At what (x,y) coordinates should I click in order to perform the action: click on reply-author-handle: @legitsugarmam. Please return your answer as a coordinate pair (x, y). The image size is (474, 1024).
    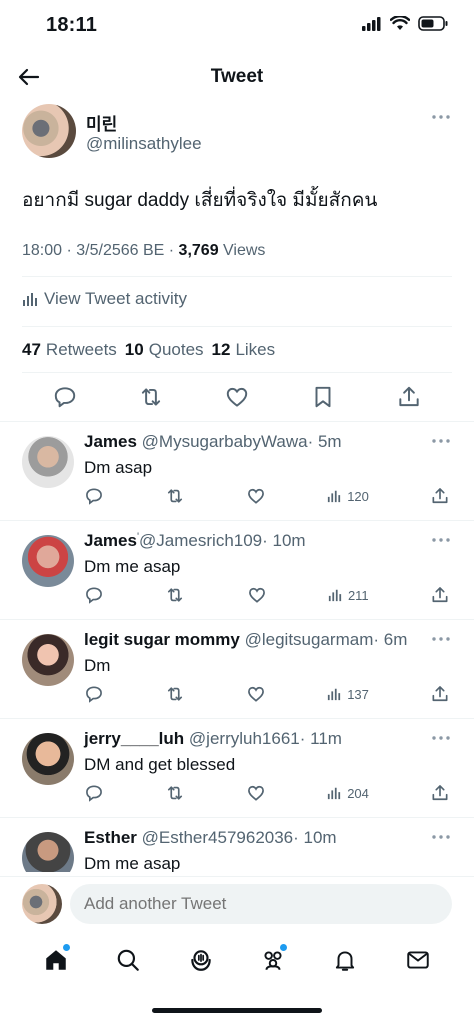
    Looking at the image, I should click on (309, 639).